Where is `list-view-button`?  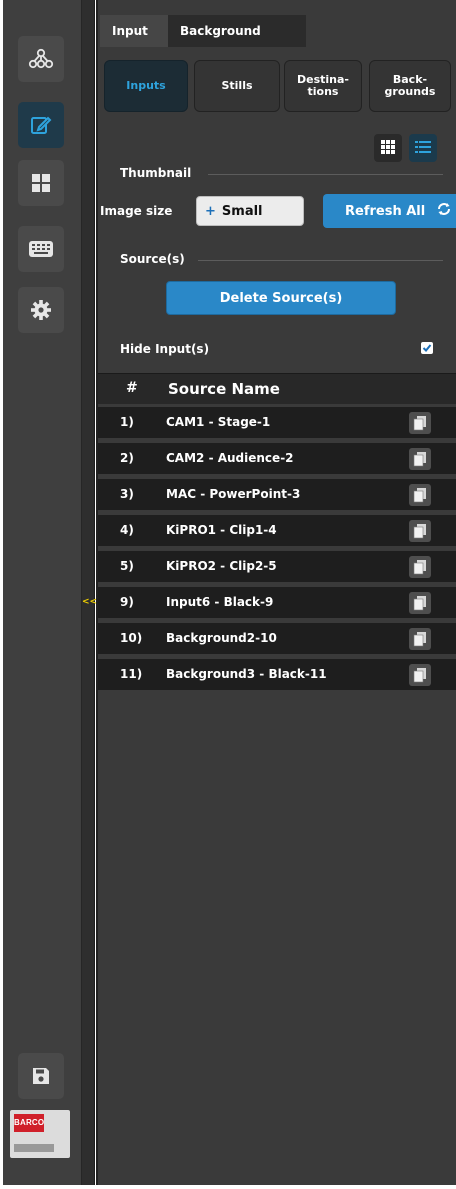
list-view-button is located at coordinates (423, 148).